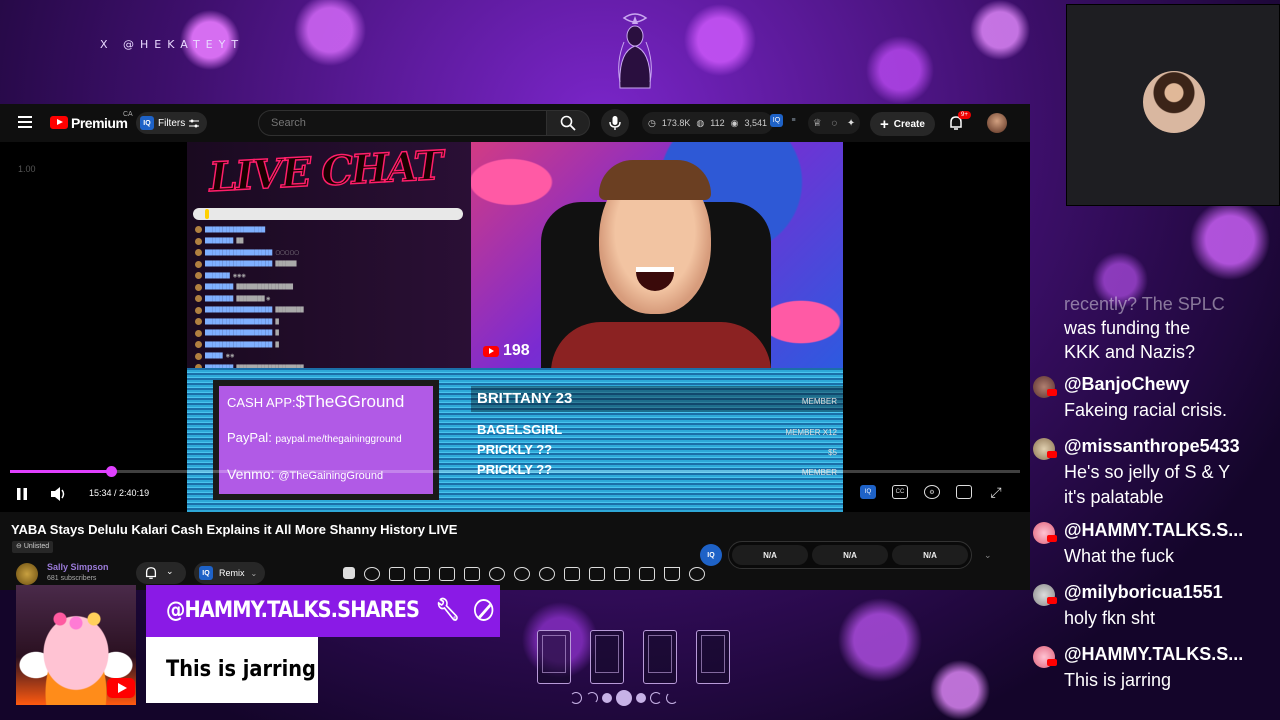 This screenshot has width=1280, height=720. I want to click on venmo-line: Venmo: @TheGainingGround, so click(305, 474).